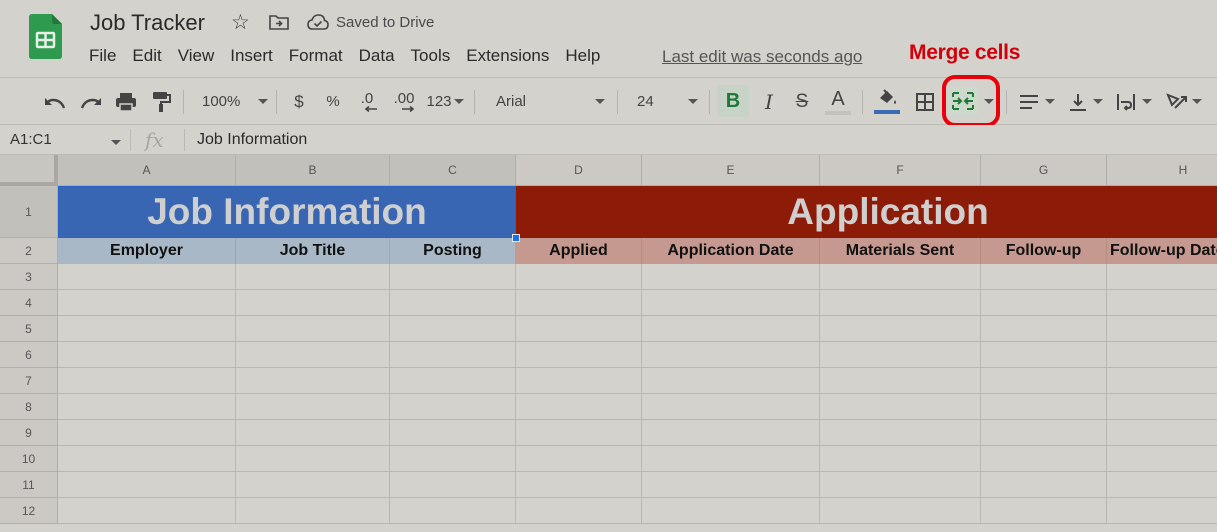 The height and width of the screenshot is (532, 1217). I want to click on cell-g6, so click(1044, 355).